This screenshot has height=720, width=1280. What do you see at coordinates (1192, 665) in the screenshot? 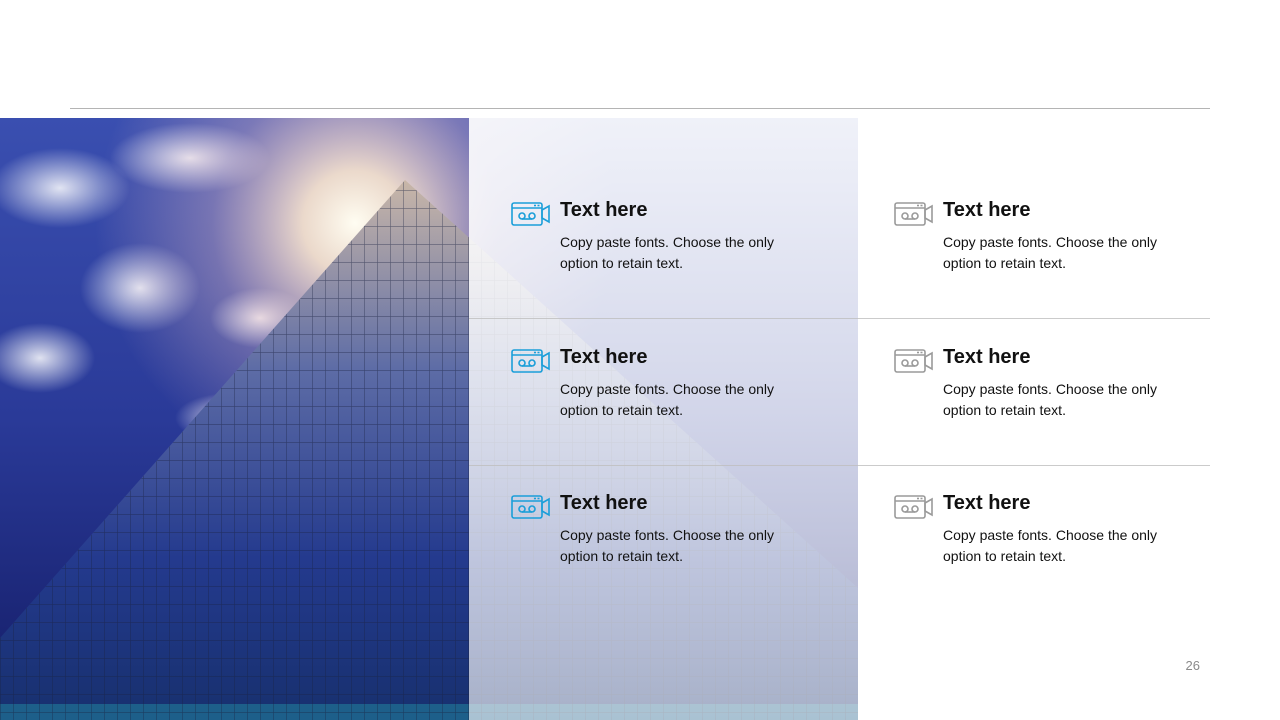
I see `page-number: 26` at bounding box center [1192, 665].